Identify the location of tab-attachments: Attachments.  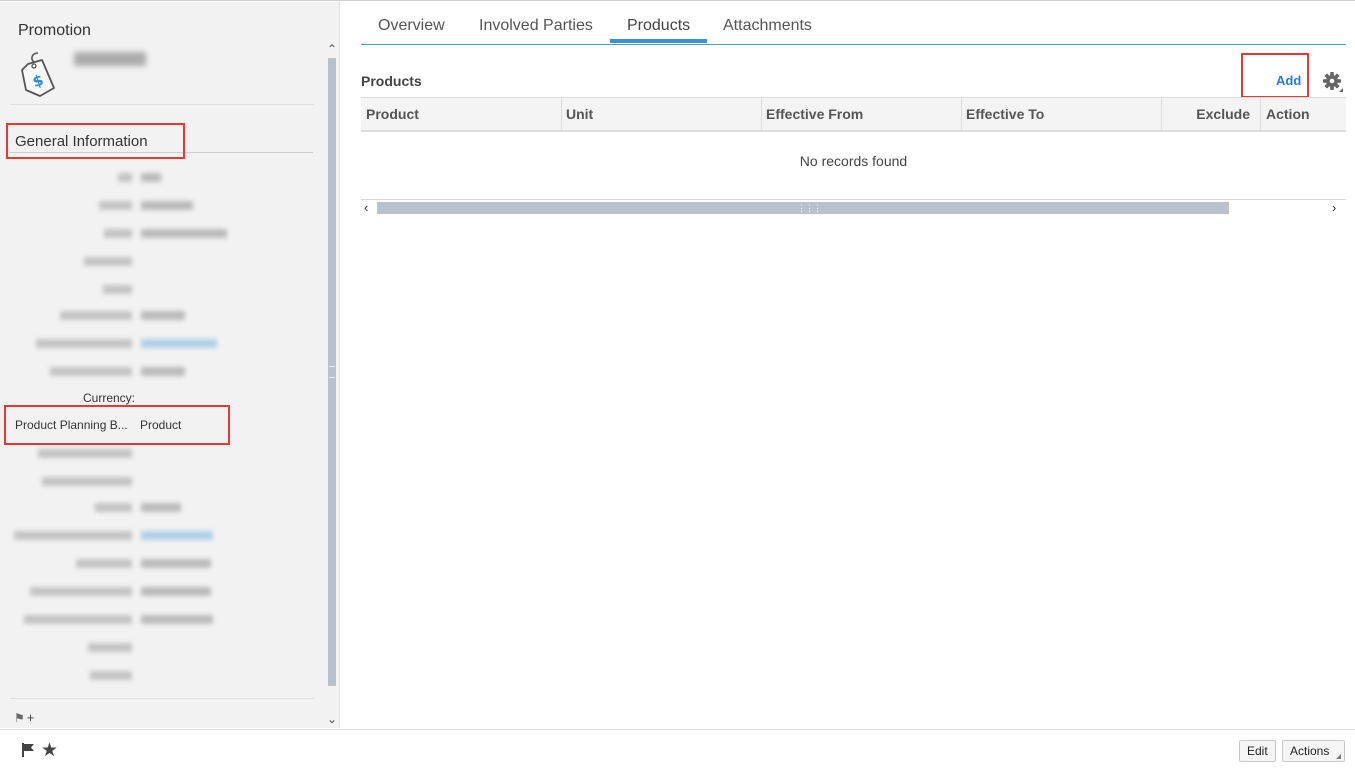
(767, 26).